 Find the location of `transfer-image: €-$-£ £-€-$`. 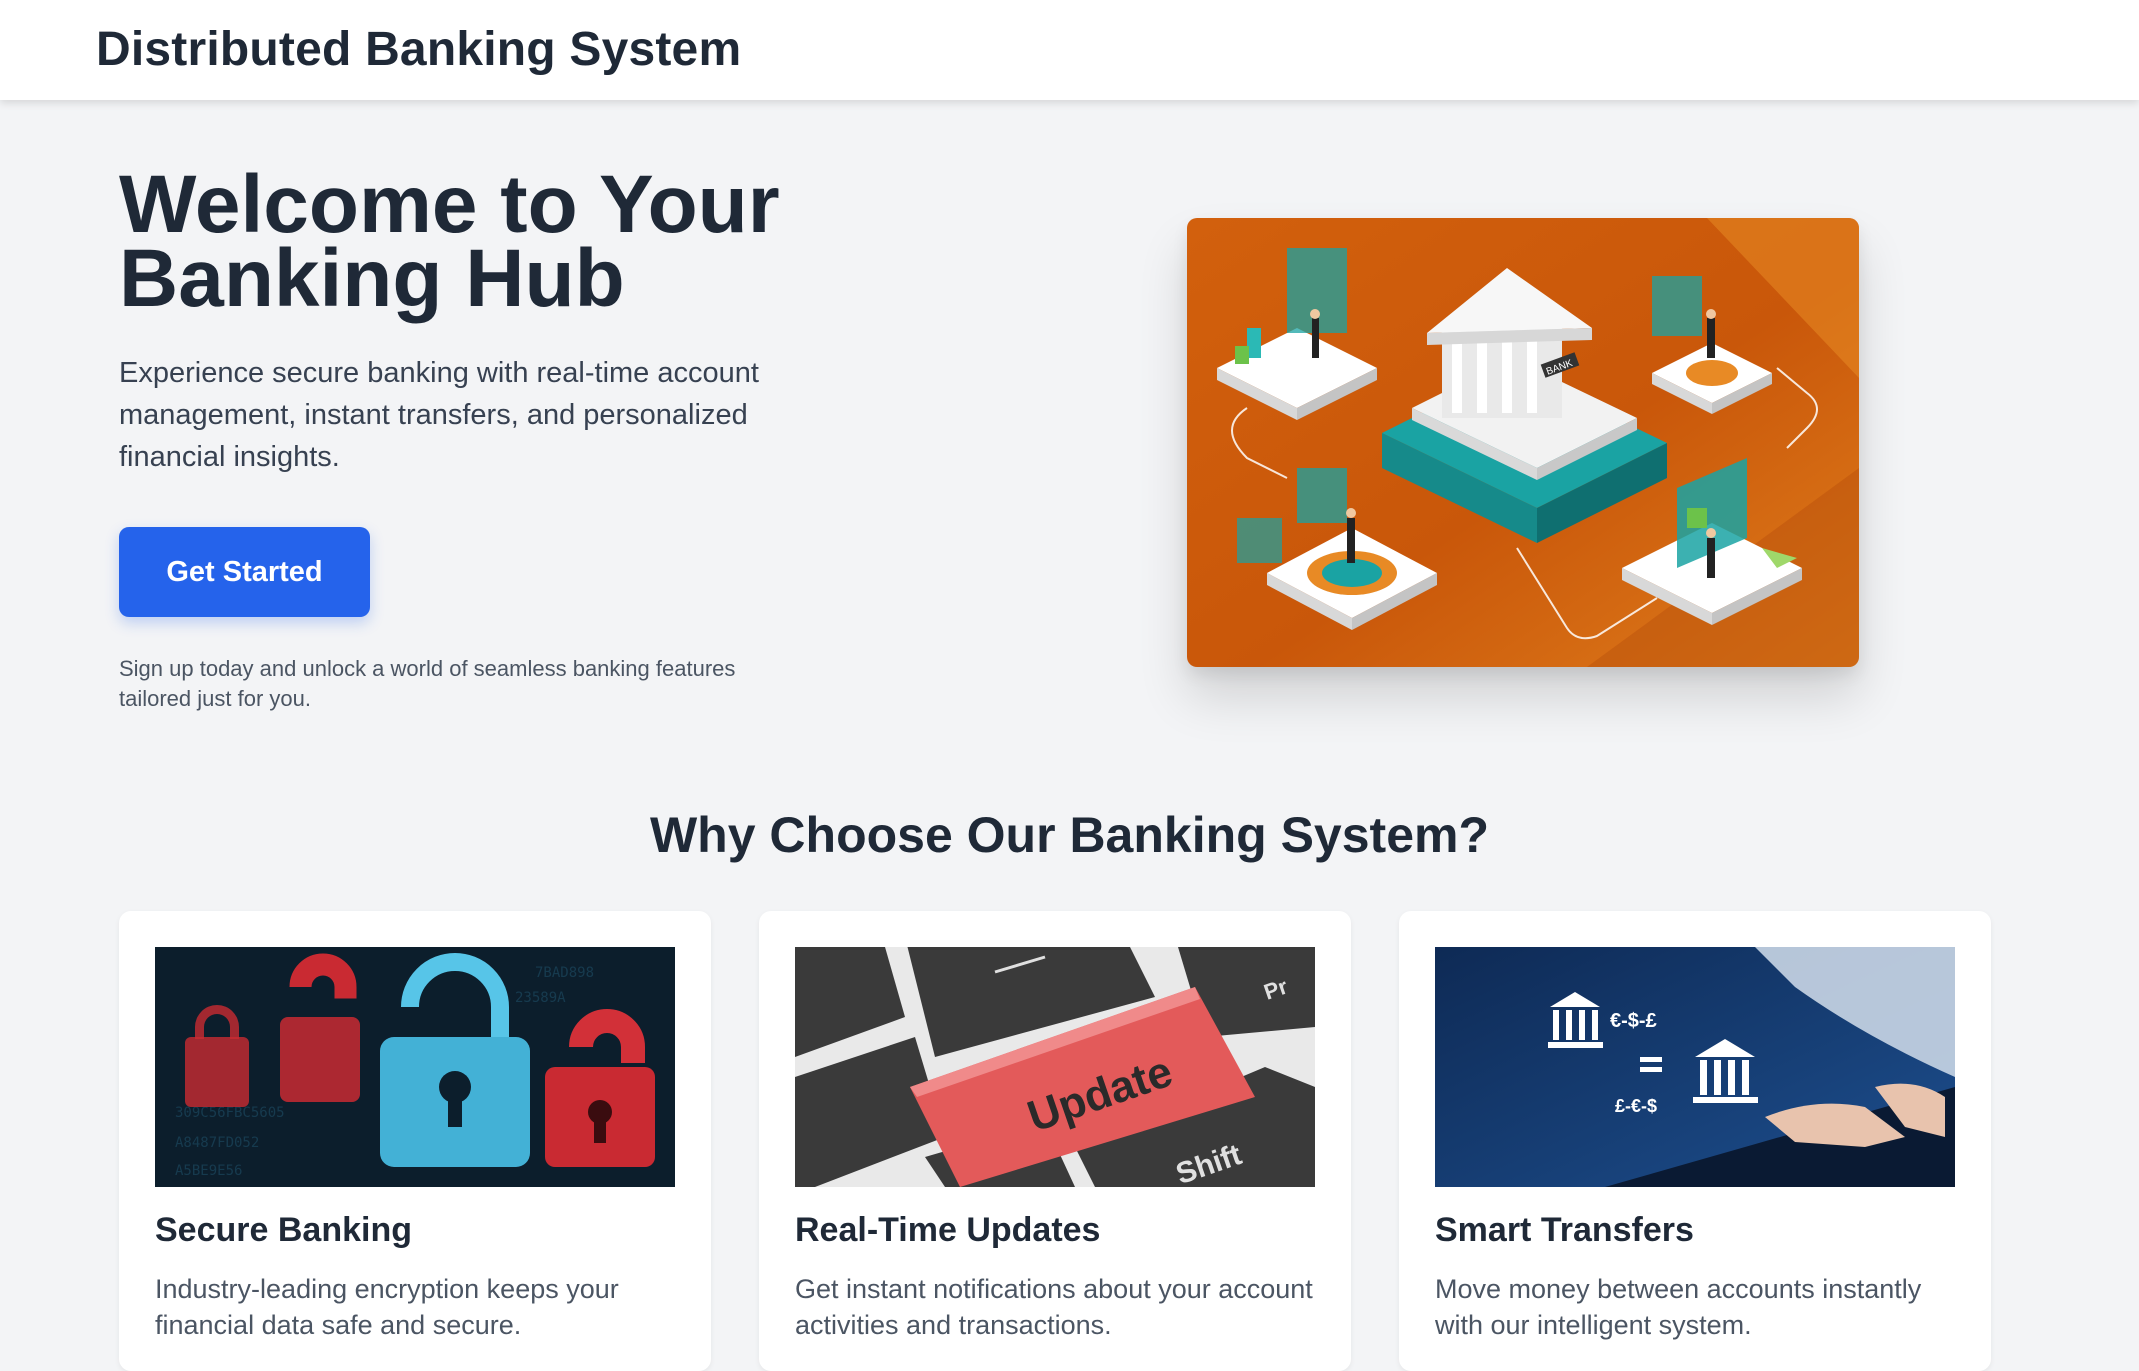

transfer-image: €-$-£ £-€-$ is located at coordinates (1695, 1067).